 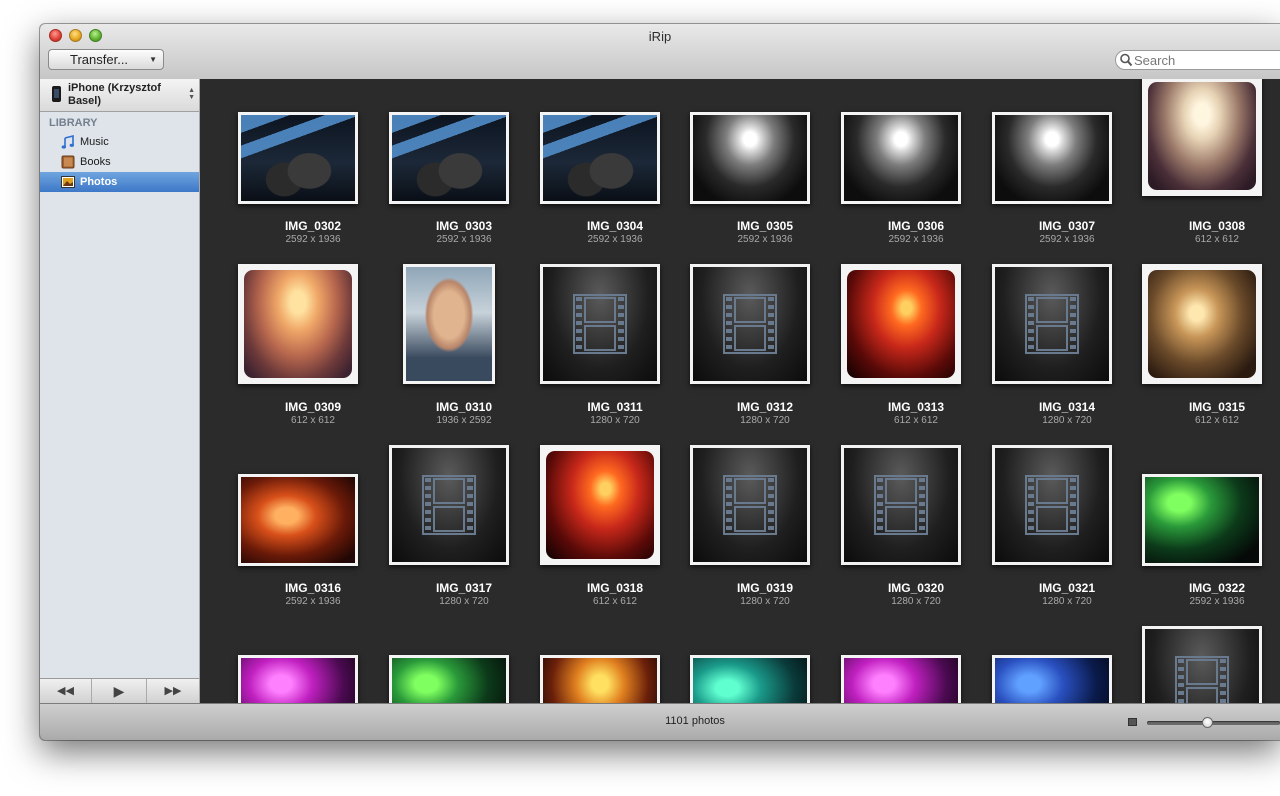 I want to click on photo-item: IMG_0305 2592 x 1936, so click(x=765, y=173).